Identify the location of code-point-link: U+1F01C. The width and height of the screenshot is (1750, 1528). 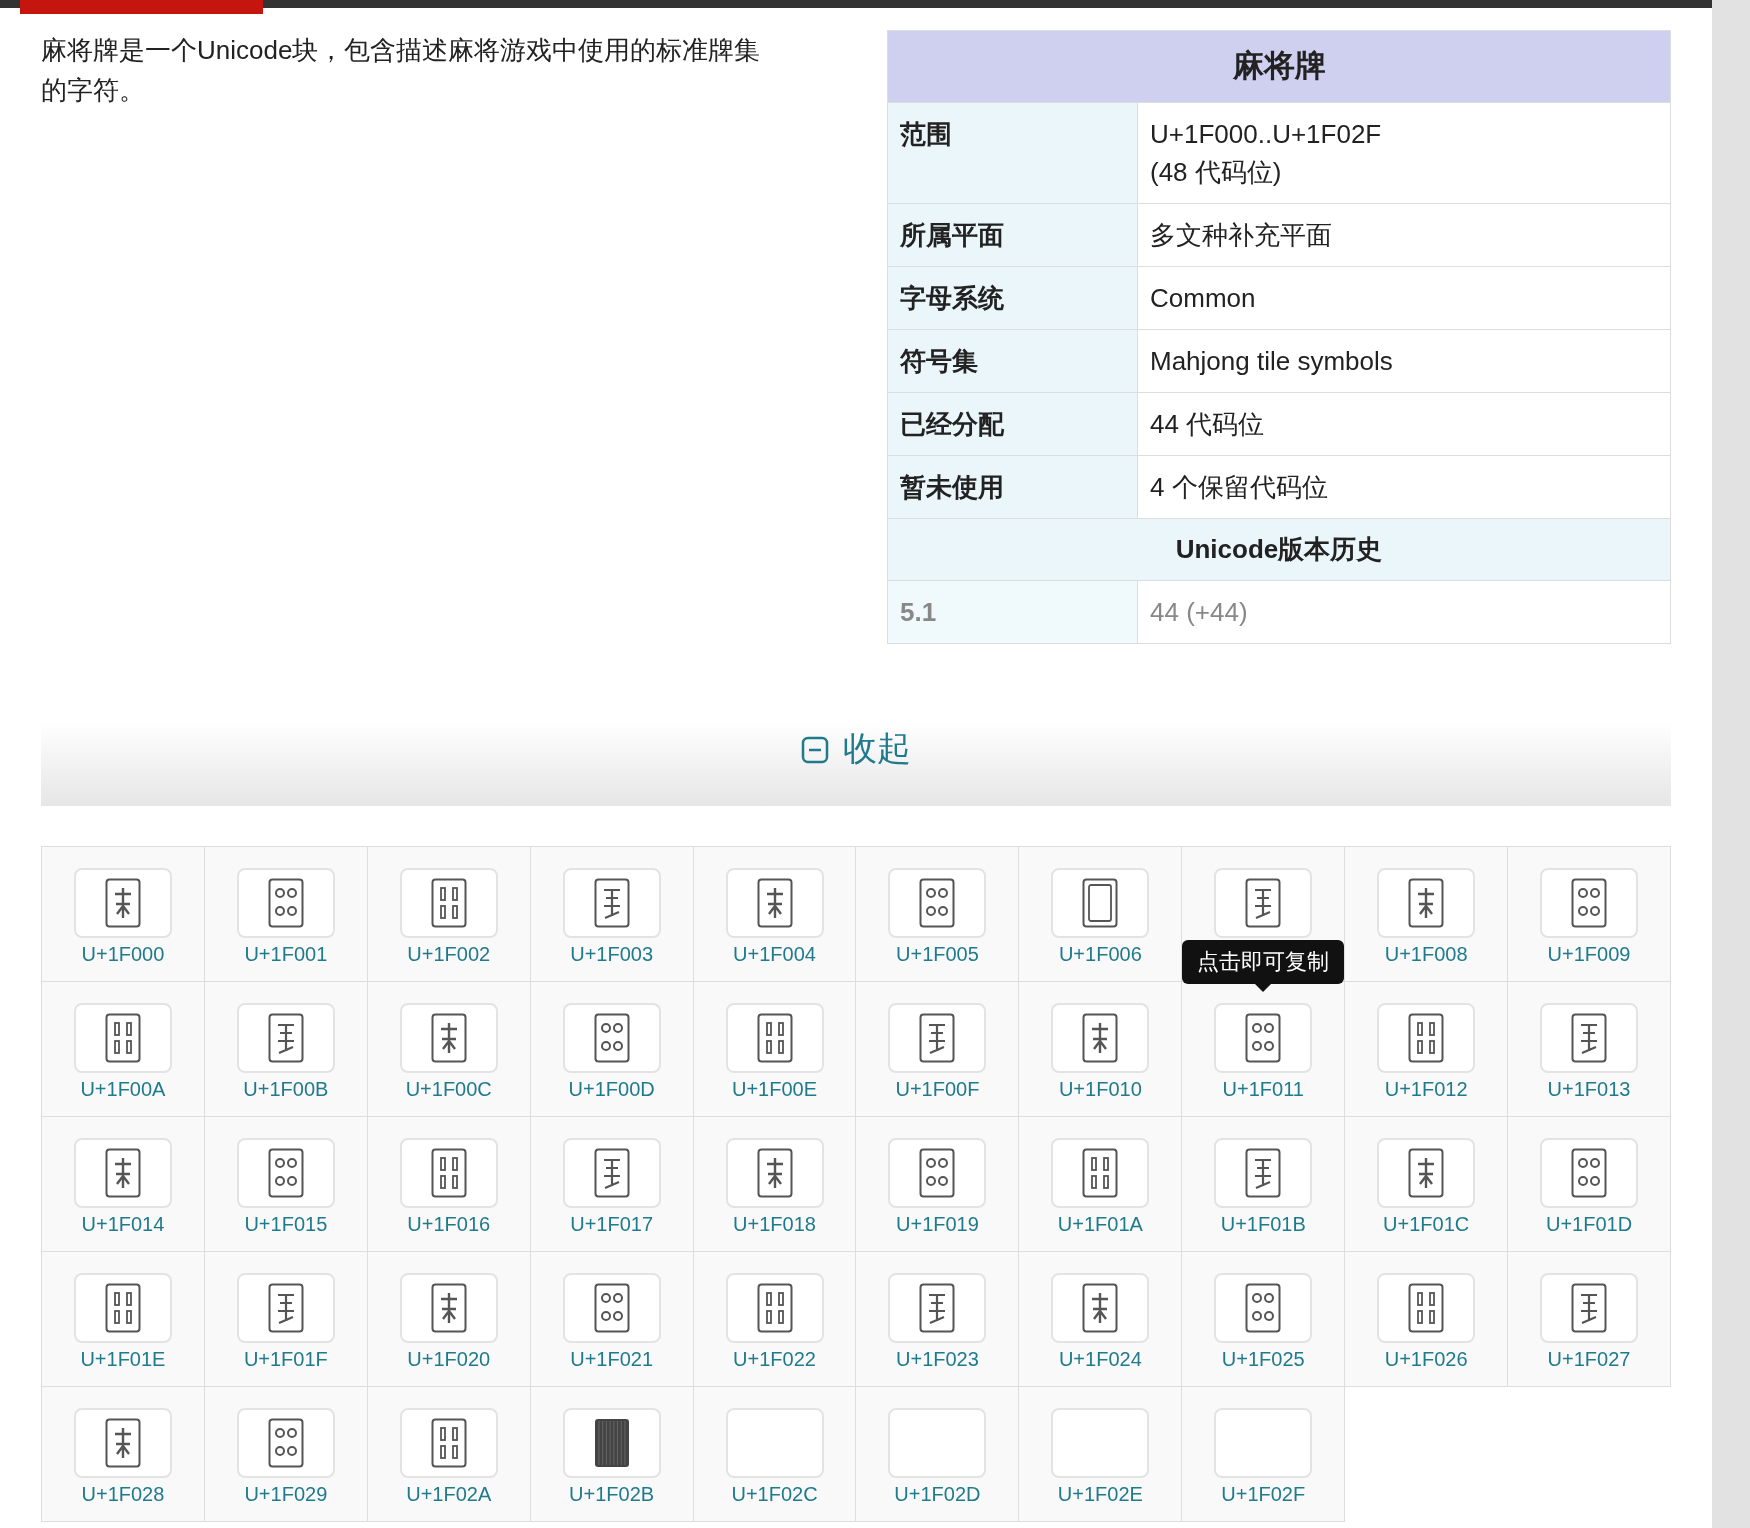
(1426, 1224).